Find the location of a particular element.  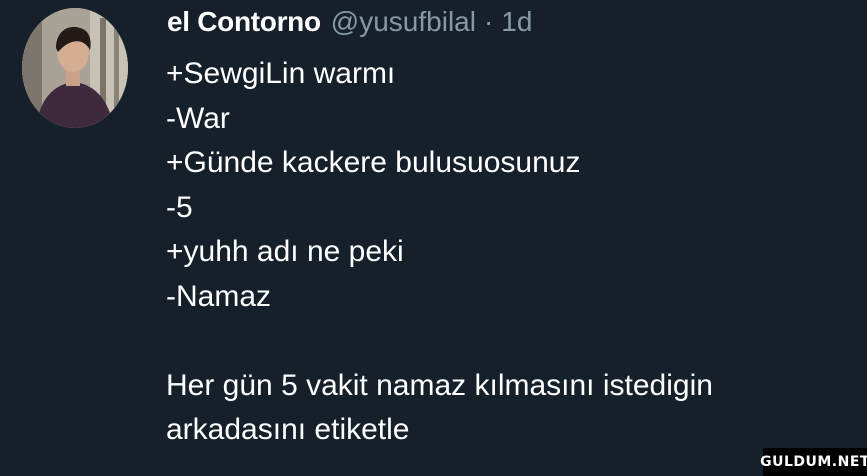

tweet-line: -Namaz is located at coordinates (219, 296).